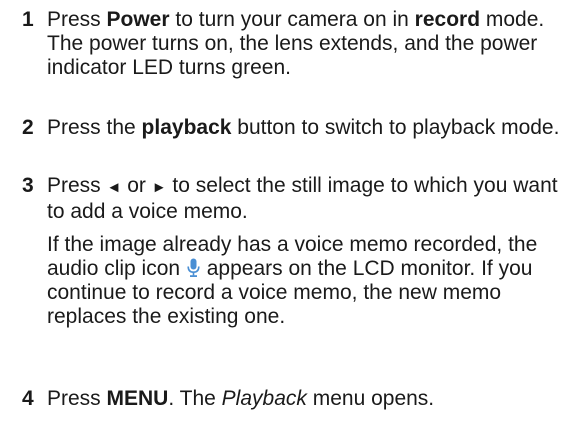 Image resolution: width=586 pixels, height=423 pixels. What do you see at coordinates (28, 127) in the screenshot?
I see `step-number: 2` at bounding box center [28, 127].